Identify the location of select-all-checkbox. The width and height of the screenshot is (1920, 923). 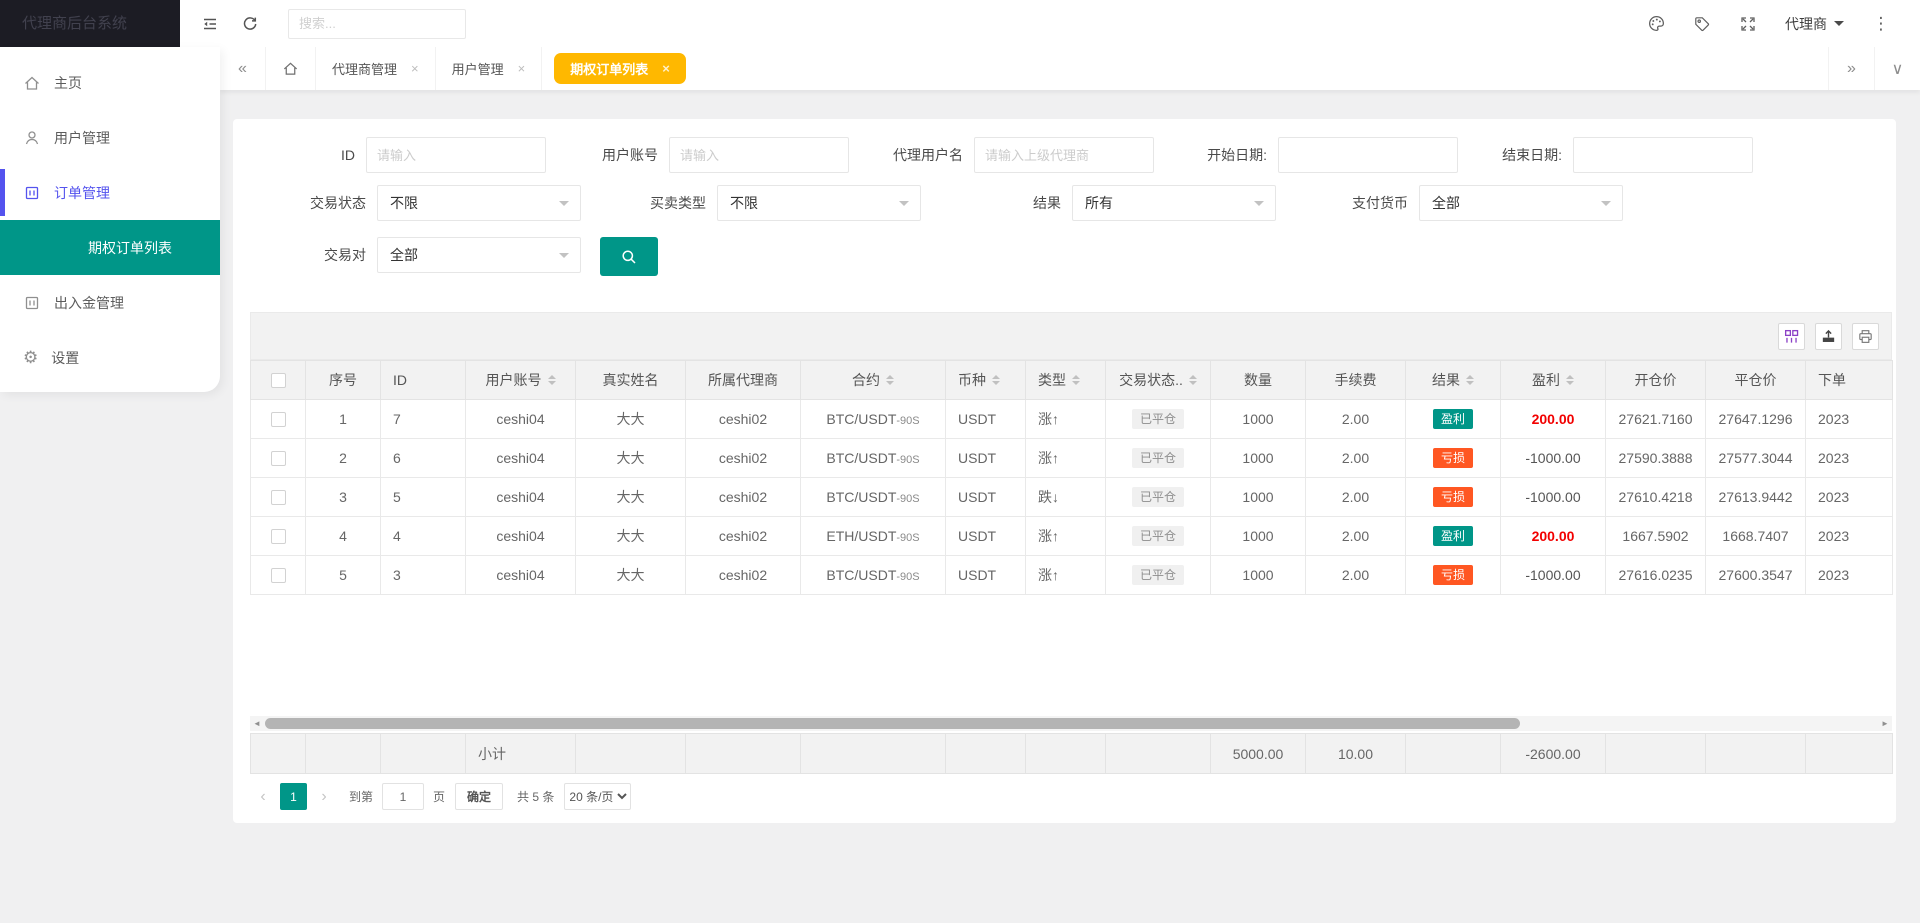
(278, 381).